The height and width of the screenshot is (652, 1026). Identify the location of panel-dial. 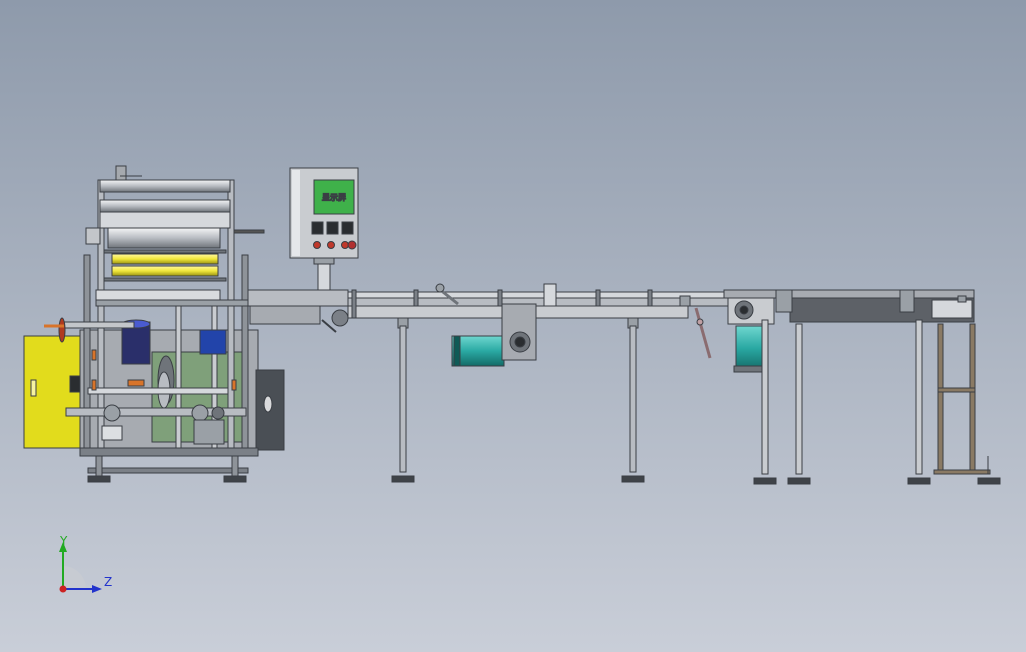
(352, 245).